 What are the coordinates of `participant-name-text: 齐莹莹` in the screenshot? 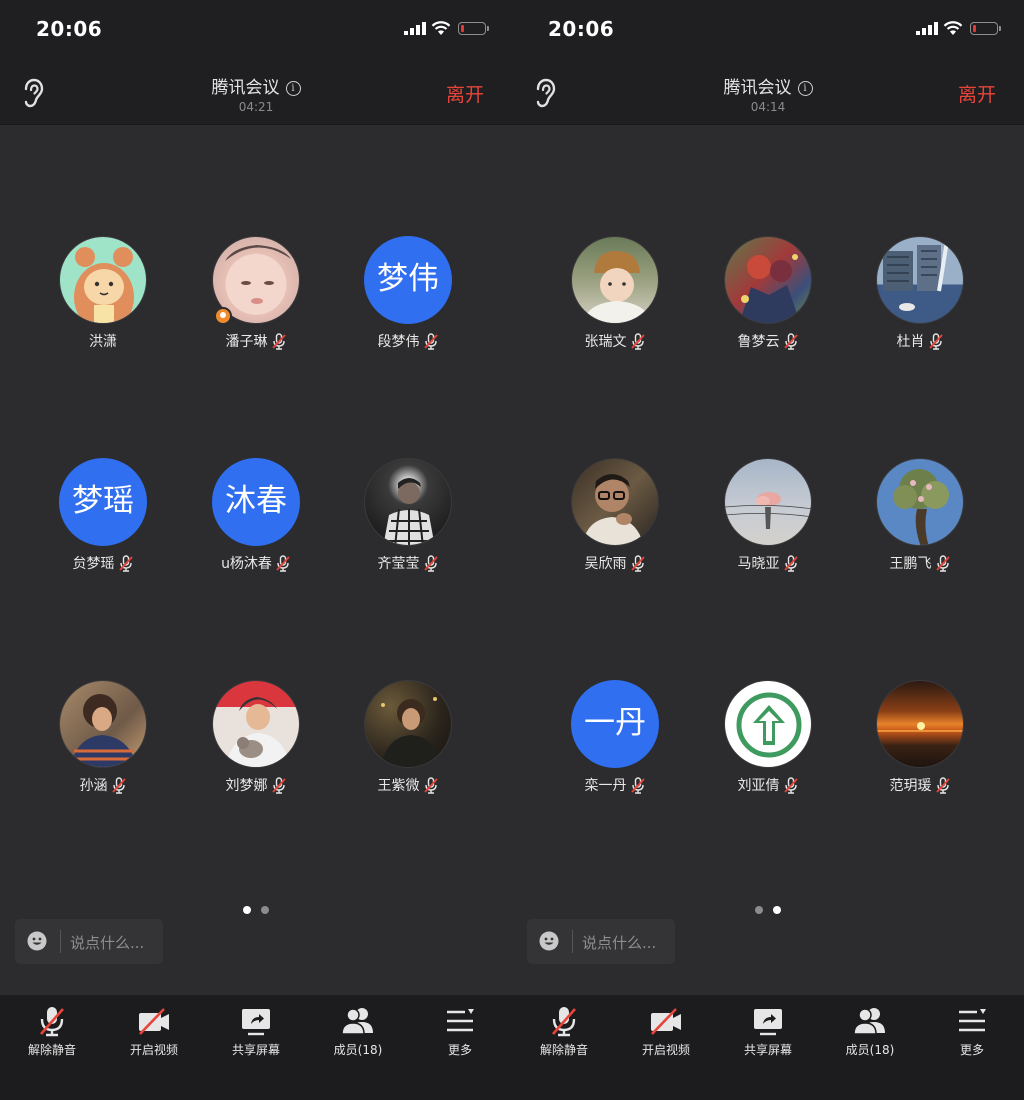 It's located at (398, 564).